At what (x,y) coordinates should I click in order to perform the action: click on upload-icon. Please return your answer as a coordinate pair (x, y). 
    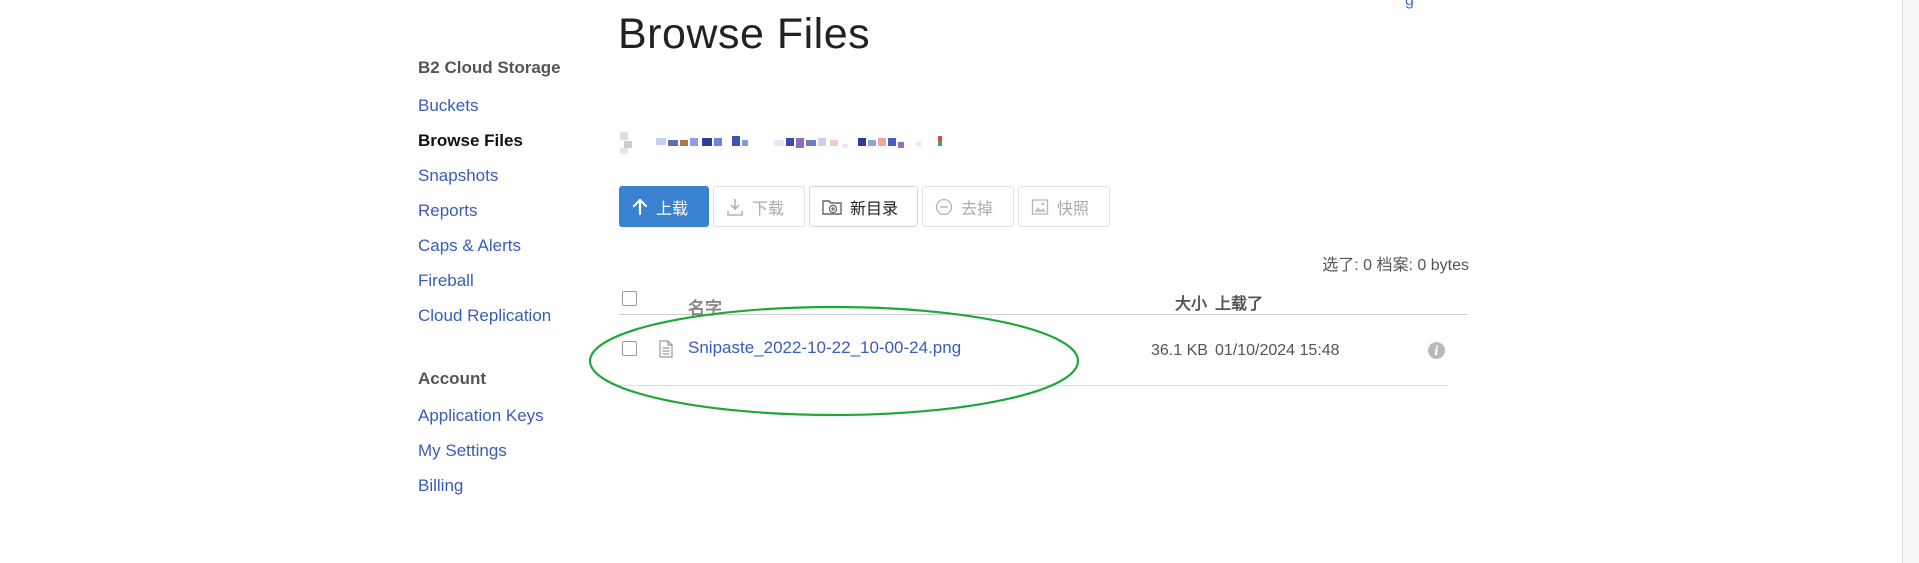
    Looking at the image, I should click on (640, 206).